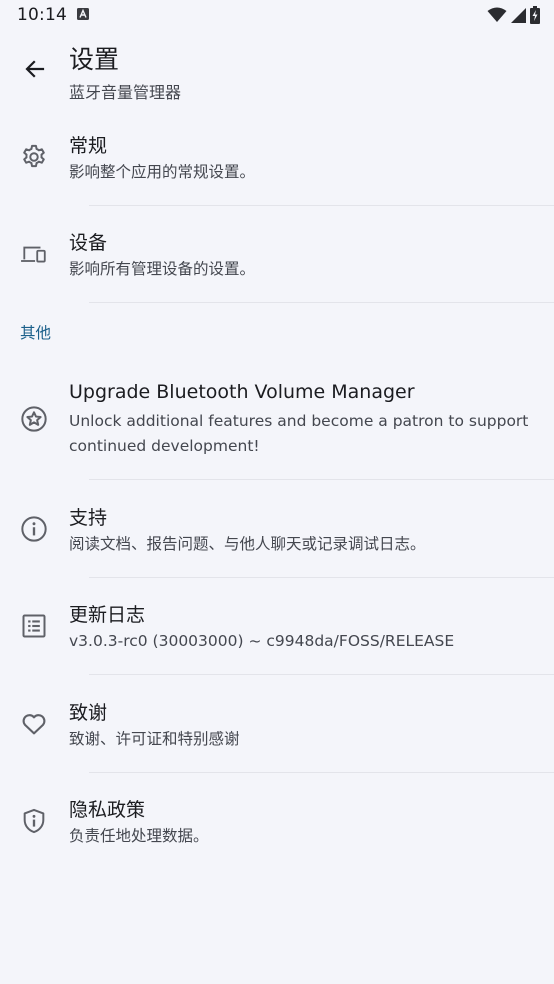 This screenshot has height=984, width=554. What do you see at coordinates (277, 822) in the screenshot?
I see `settings-item-privacy-policy: 隐私政策 负责任地处理数据。` at bounding box center [277, 822].